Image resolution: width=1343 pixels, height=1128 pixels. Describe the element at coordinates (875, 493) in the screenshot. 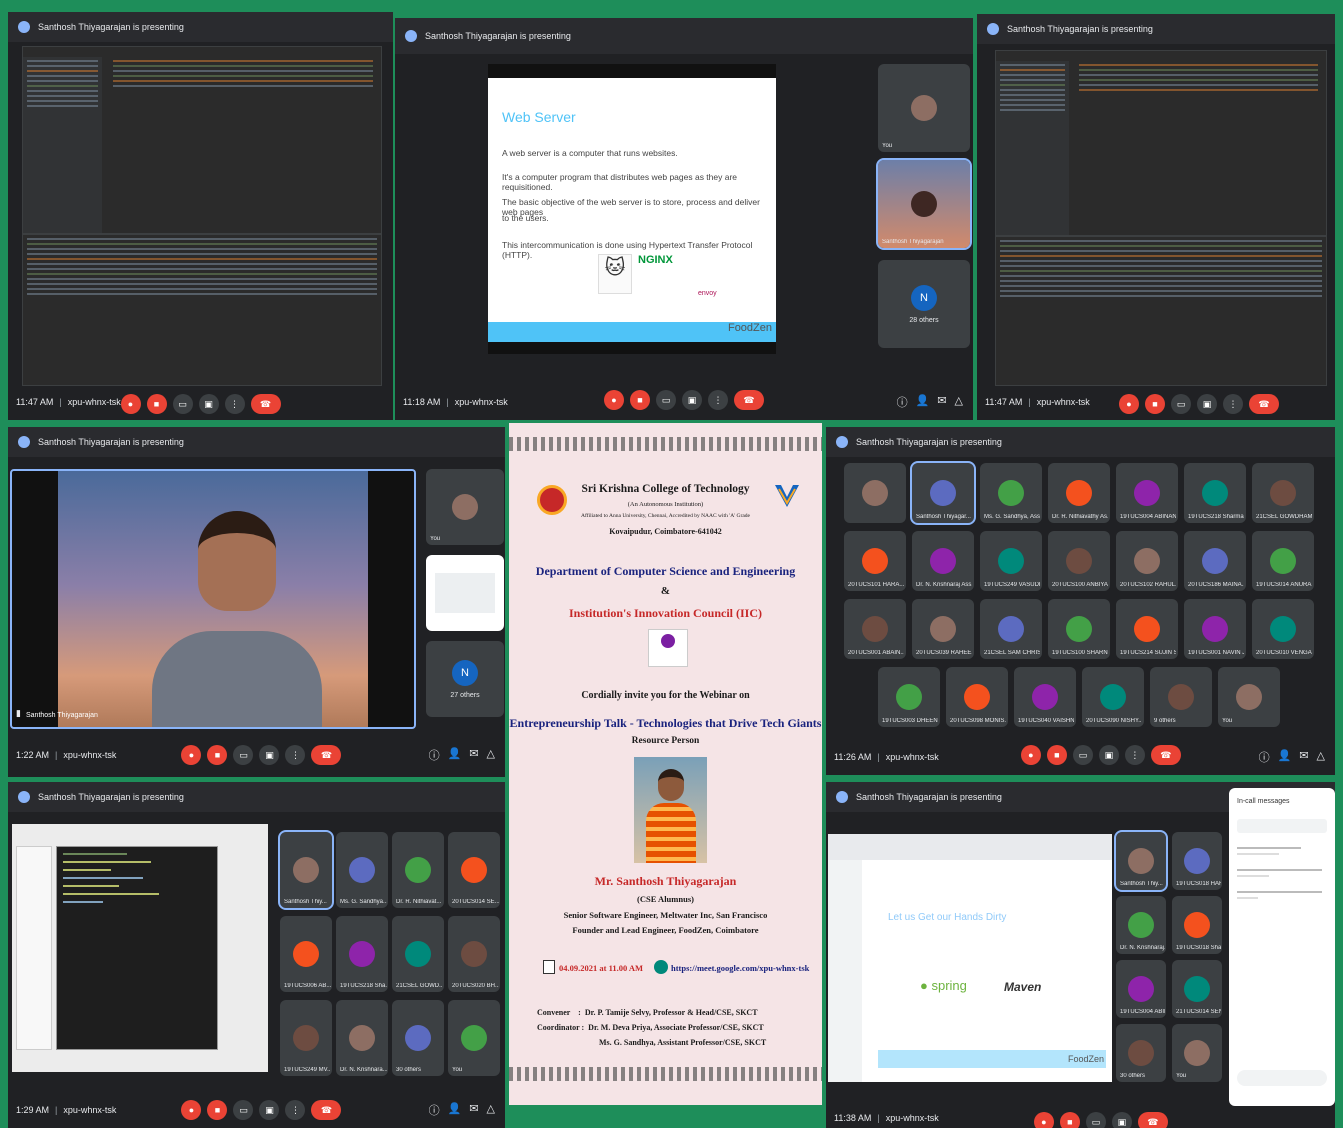

I see `participant-tile` at that location.